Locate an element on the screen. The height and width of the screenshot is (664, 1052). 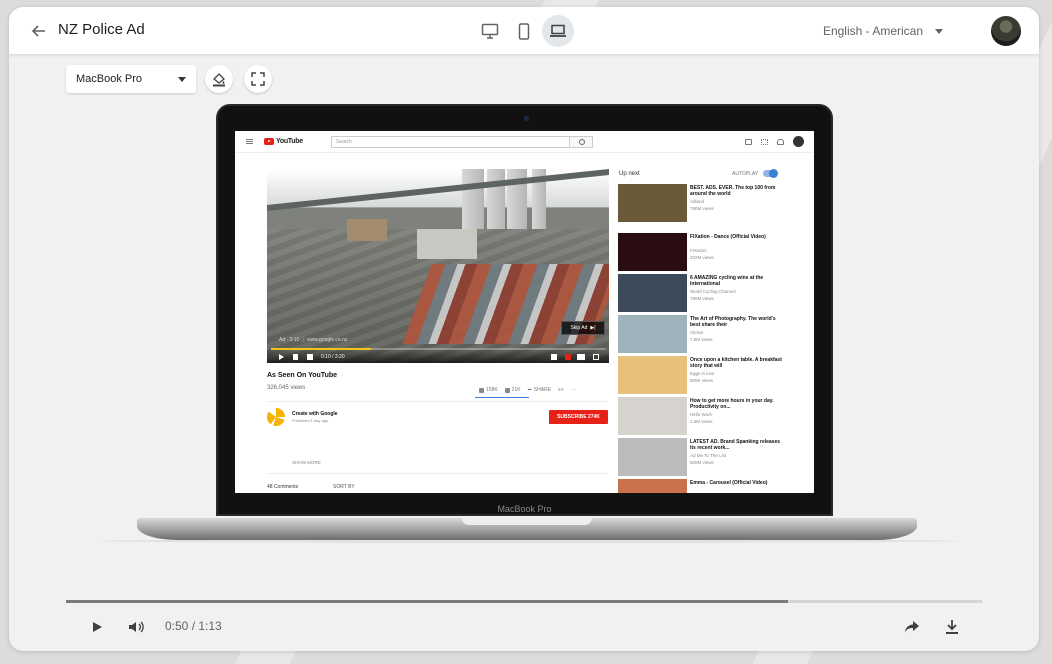
divider is located at coordinates (437, 401).